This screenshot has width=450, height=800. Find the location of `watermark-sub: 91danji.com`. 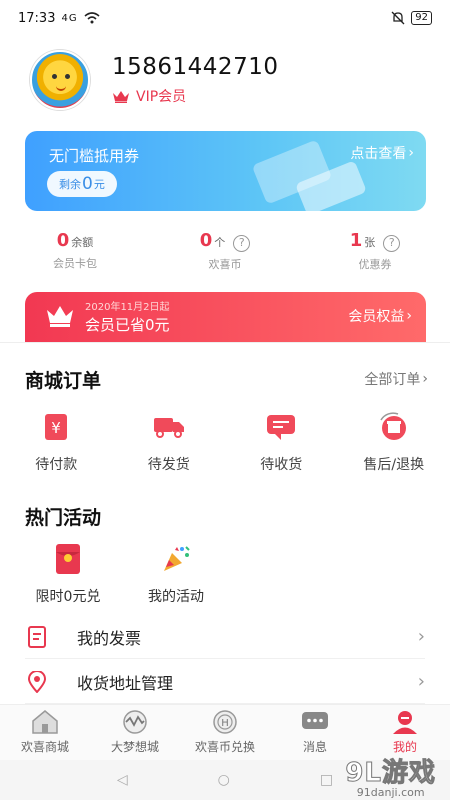

watermark-sub: 91danji.com is located at coordinates (390, 792).